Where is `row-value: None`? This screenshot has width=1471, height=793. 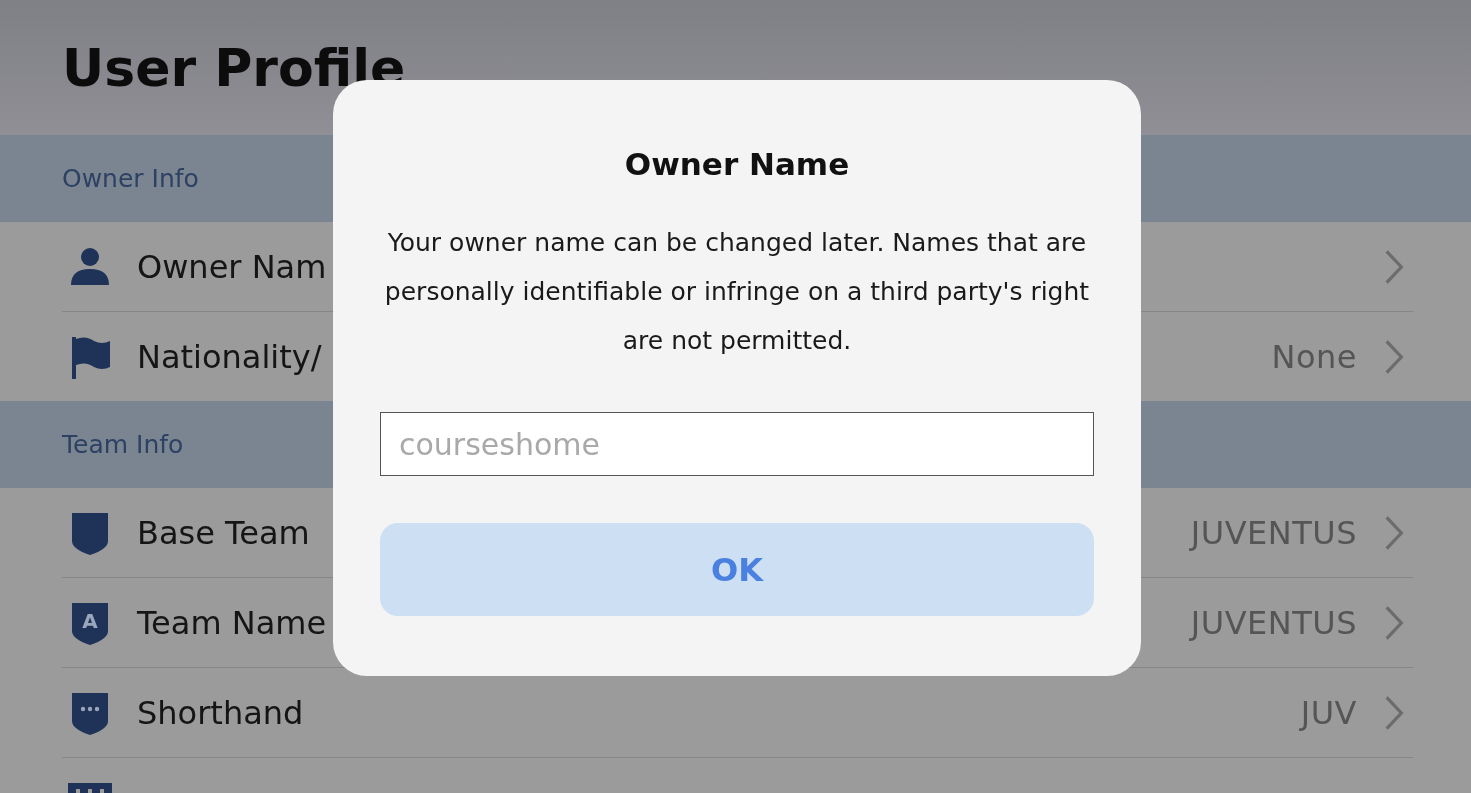 row-value: None is located at coordinates (1314, 356).